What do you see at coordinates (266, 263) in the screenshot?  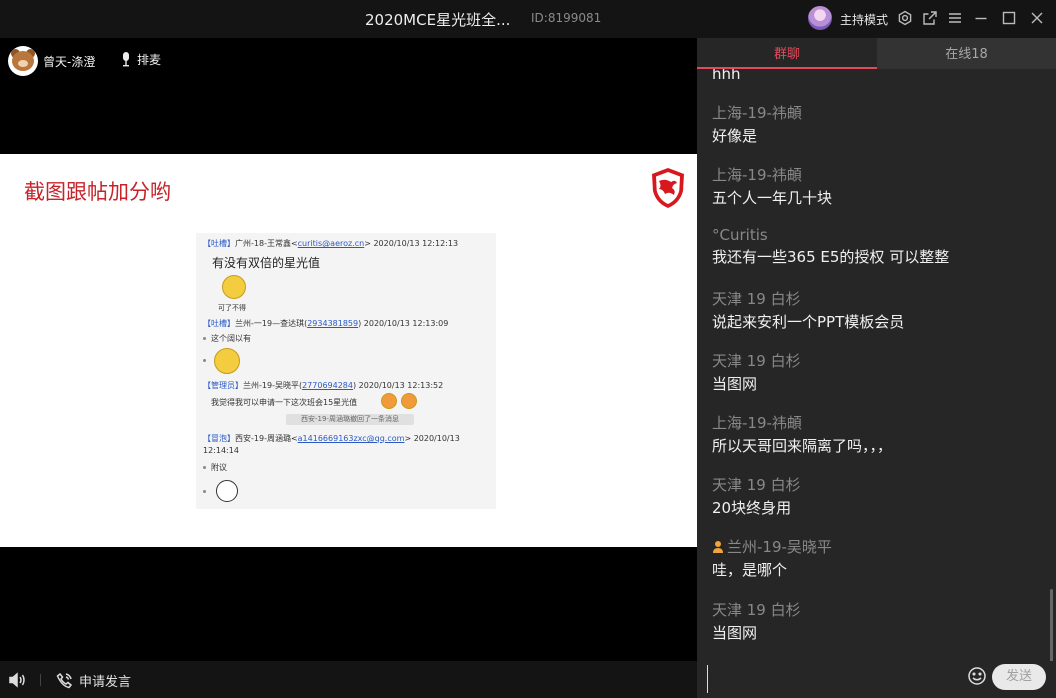 I see `screenshot-msg-text: 有没有双倍的星光值` at bounding box center [266, 263].